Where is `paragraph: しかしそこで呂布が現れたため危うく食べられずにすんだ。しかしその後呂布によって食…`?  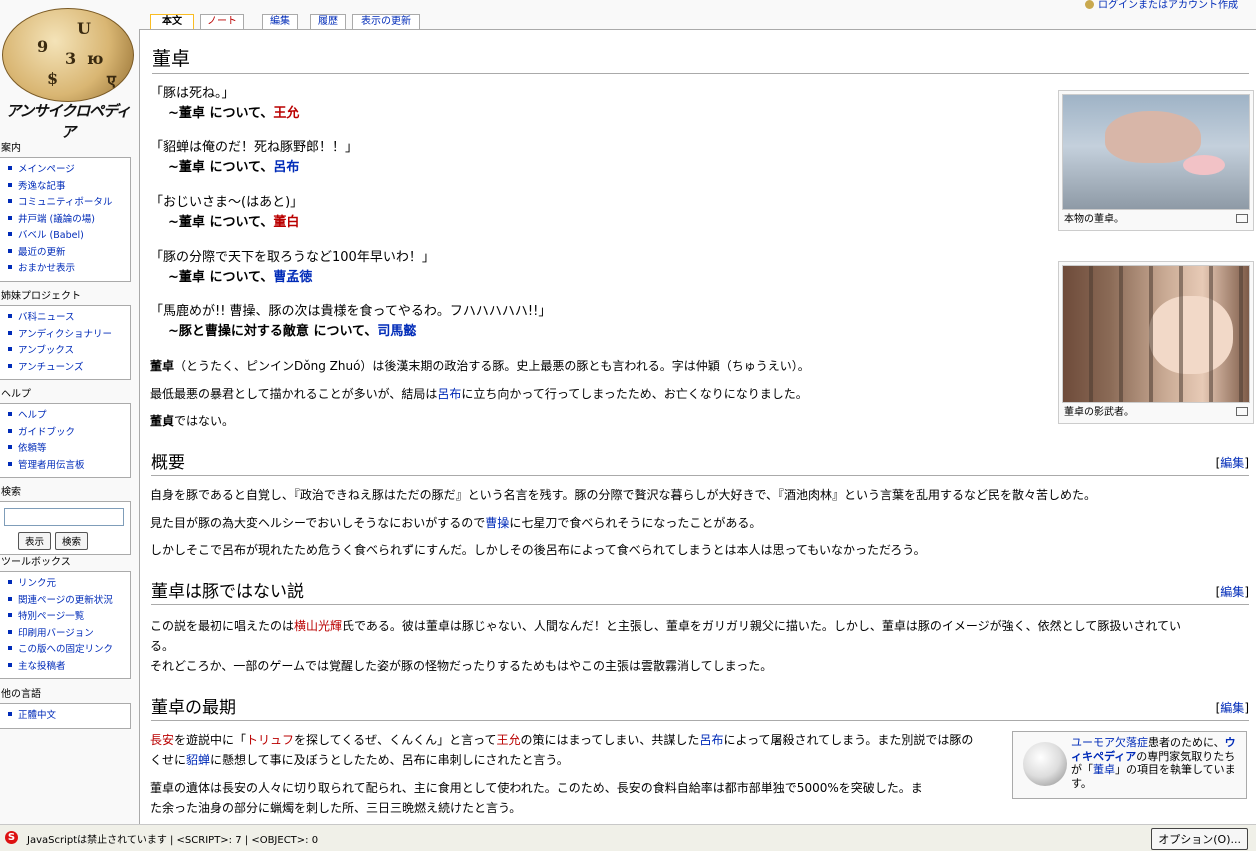
paragraph: しかしそこで呂布が現れたため危うく食べられずにすんだ。しかしその後呂布によって食… is located at coordinates (538, 550).